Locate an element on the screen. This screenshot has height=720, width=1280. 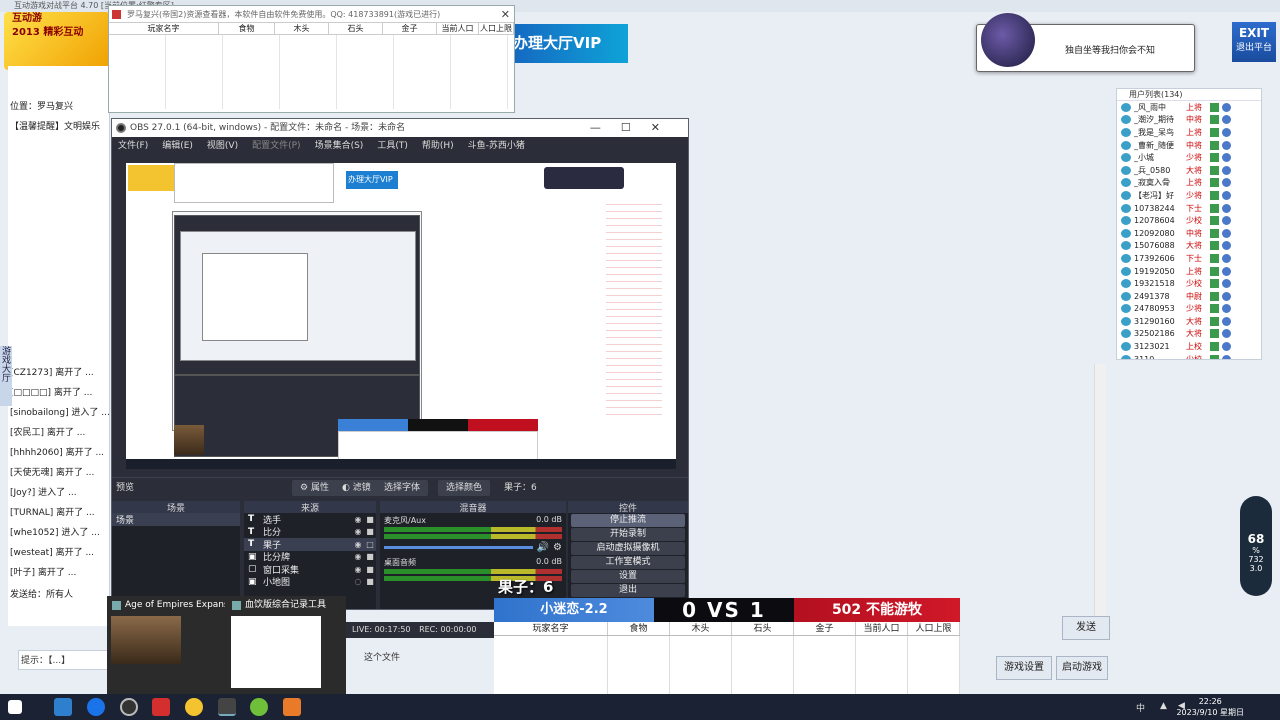
ime-indicator: 中 is located at coordinates (1140, 707).